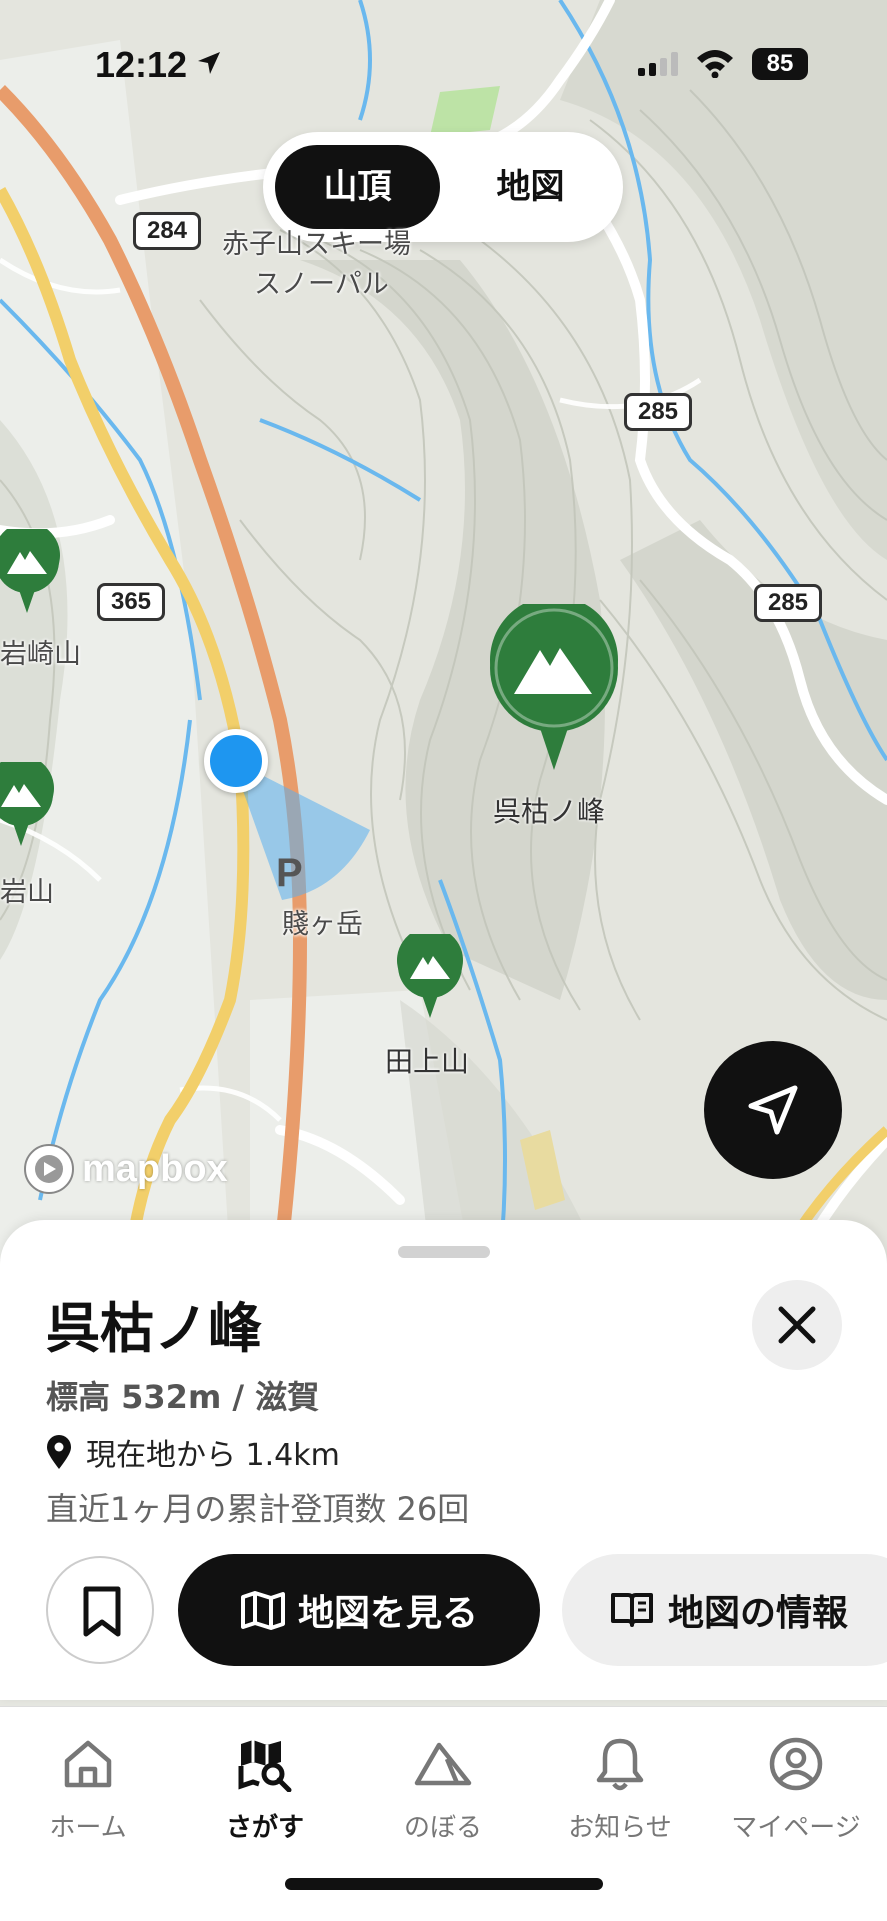 This screenshot has width=887, height=1921. I want to click on map-icon, so click(262, 1610).